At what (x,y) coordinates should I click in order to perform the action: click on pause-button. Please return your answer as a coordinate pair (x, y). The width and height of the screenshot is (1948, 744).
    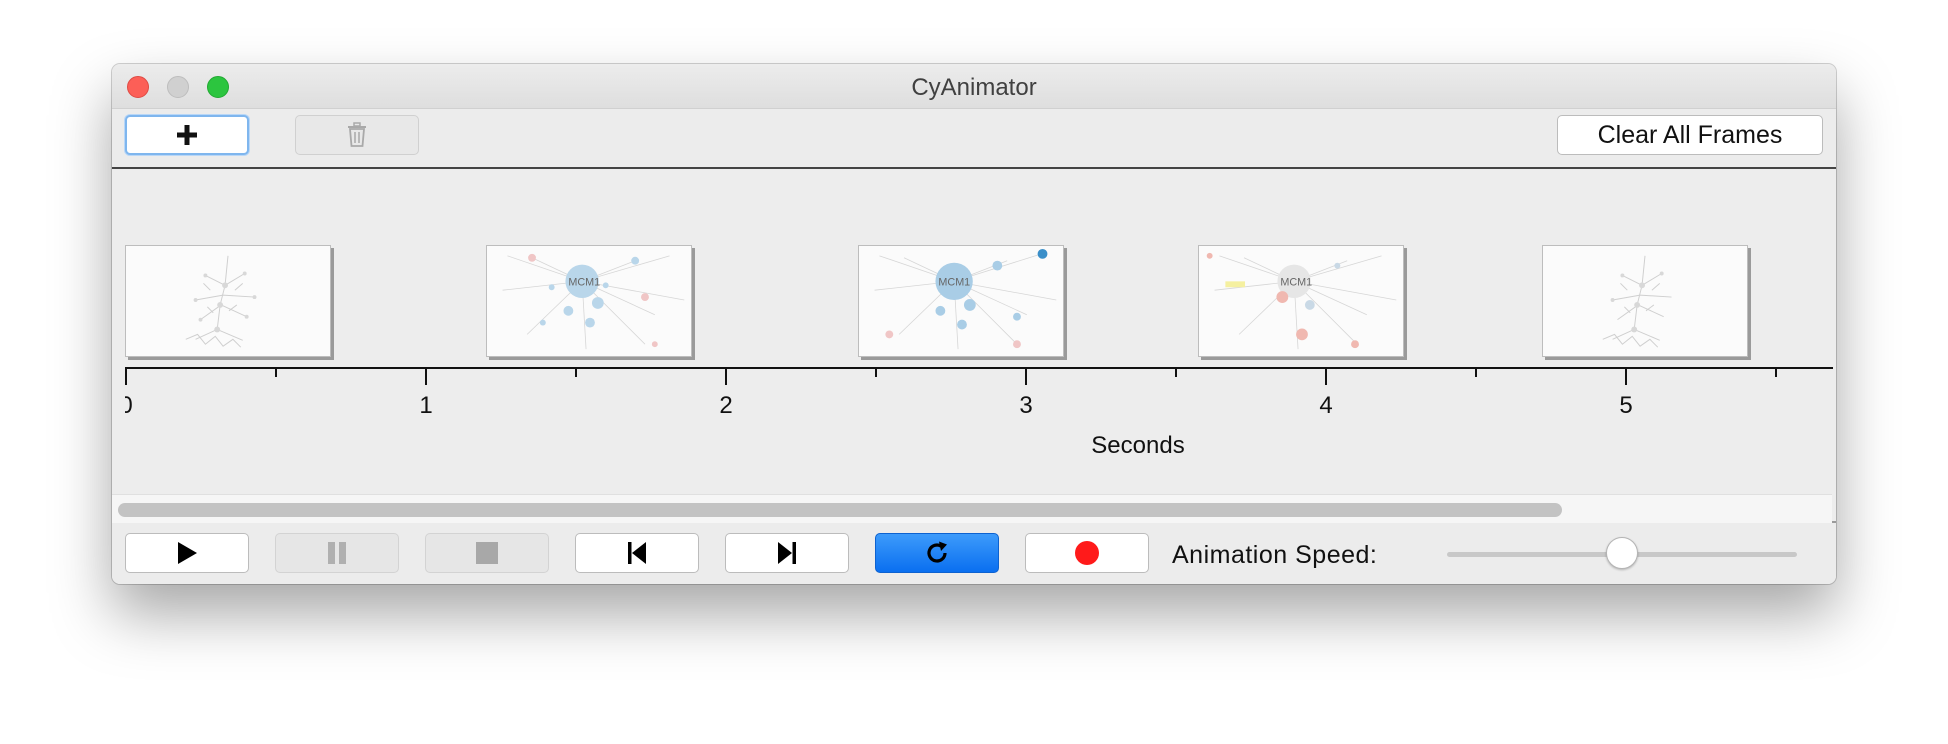
    Looking at the image, I should click on (337, 553).